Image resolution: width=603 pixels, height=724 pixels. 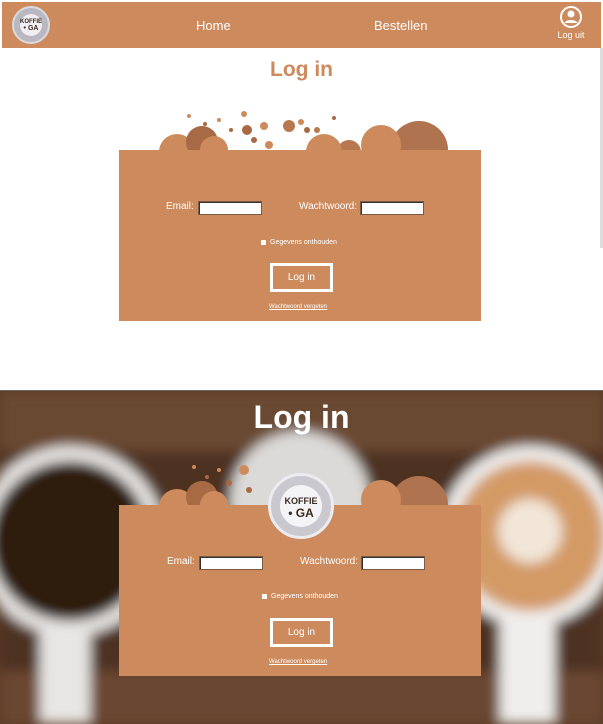 I want to click on page-title-overlay: Log in, so click(x=301, y=417).